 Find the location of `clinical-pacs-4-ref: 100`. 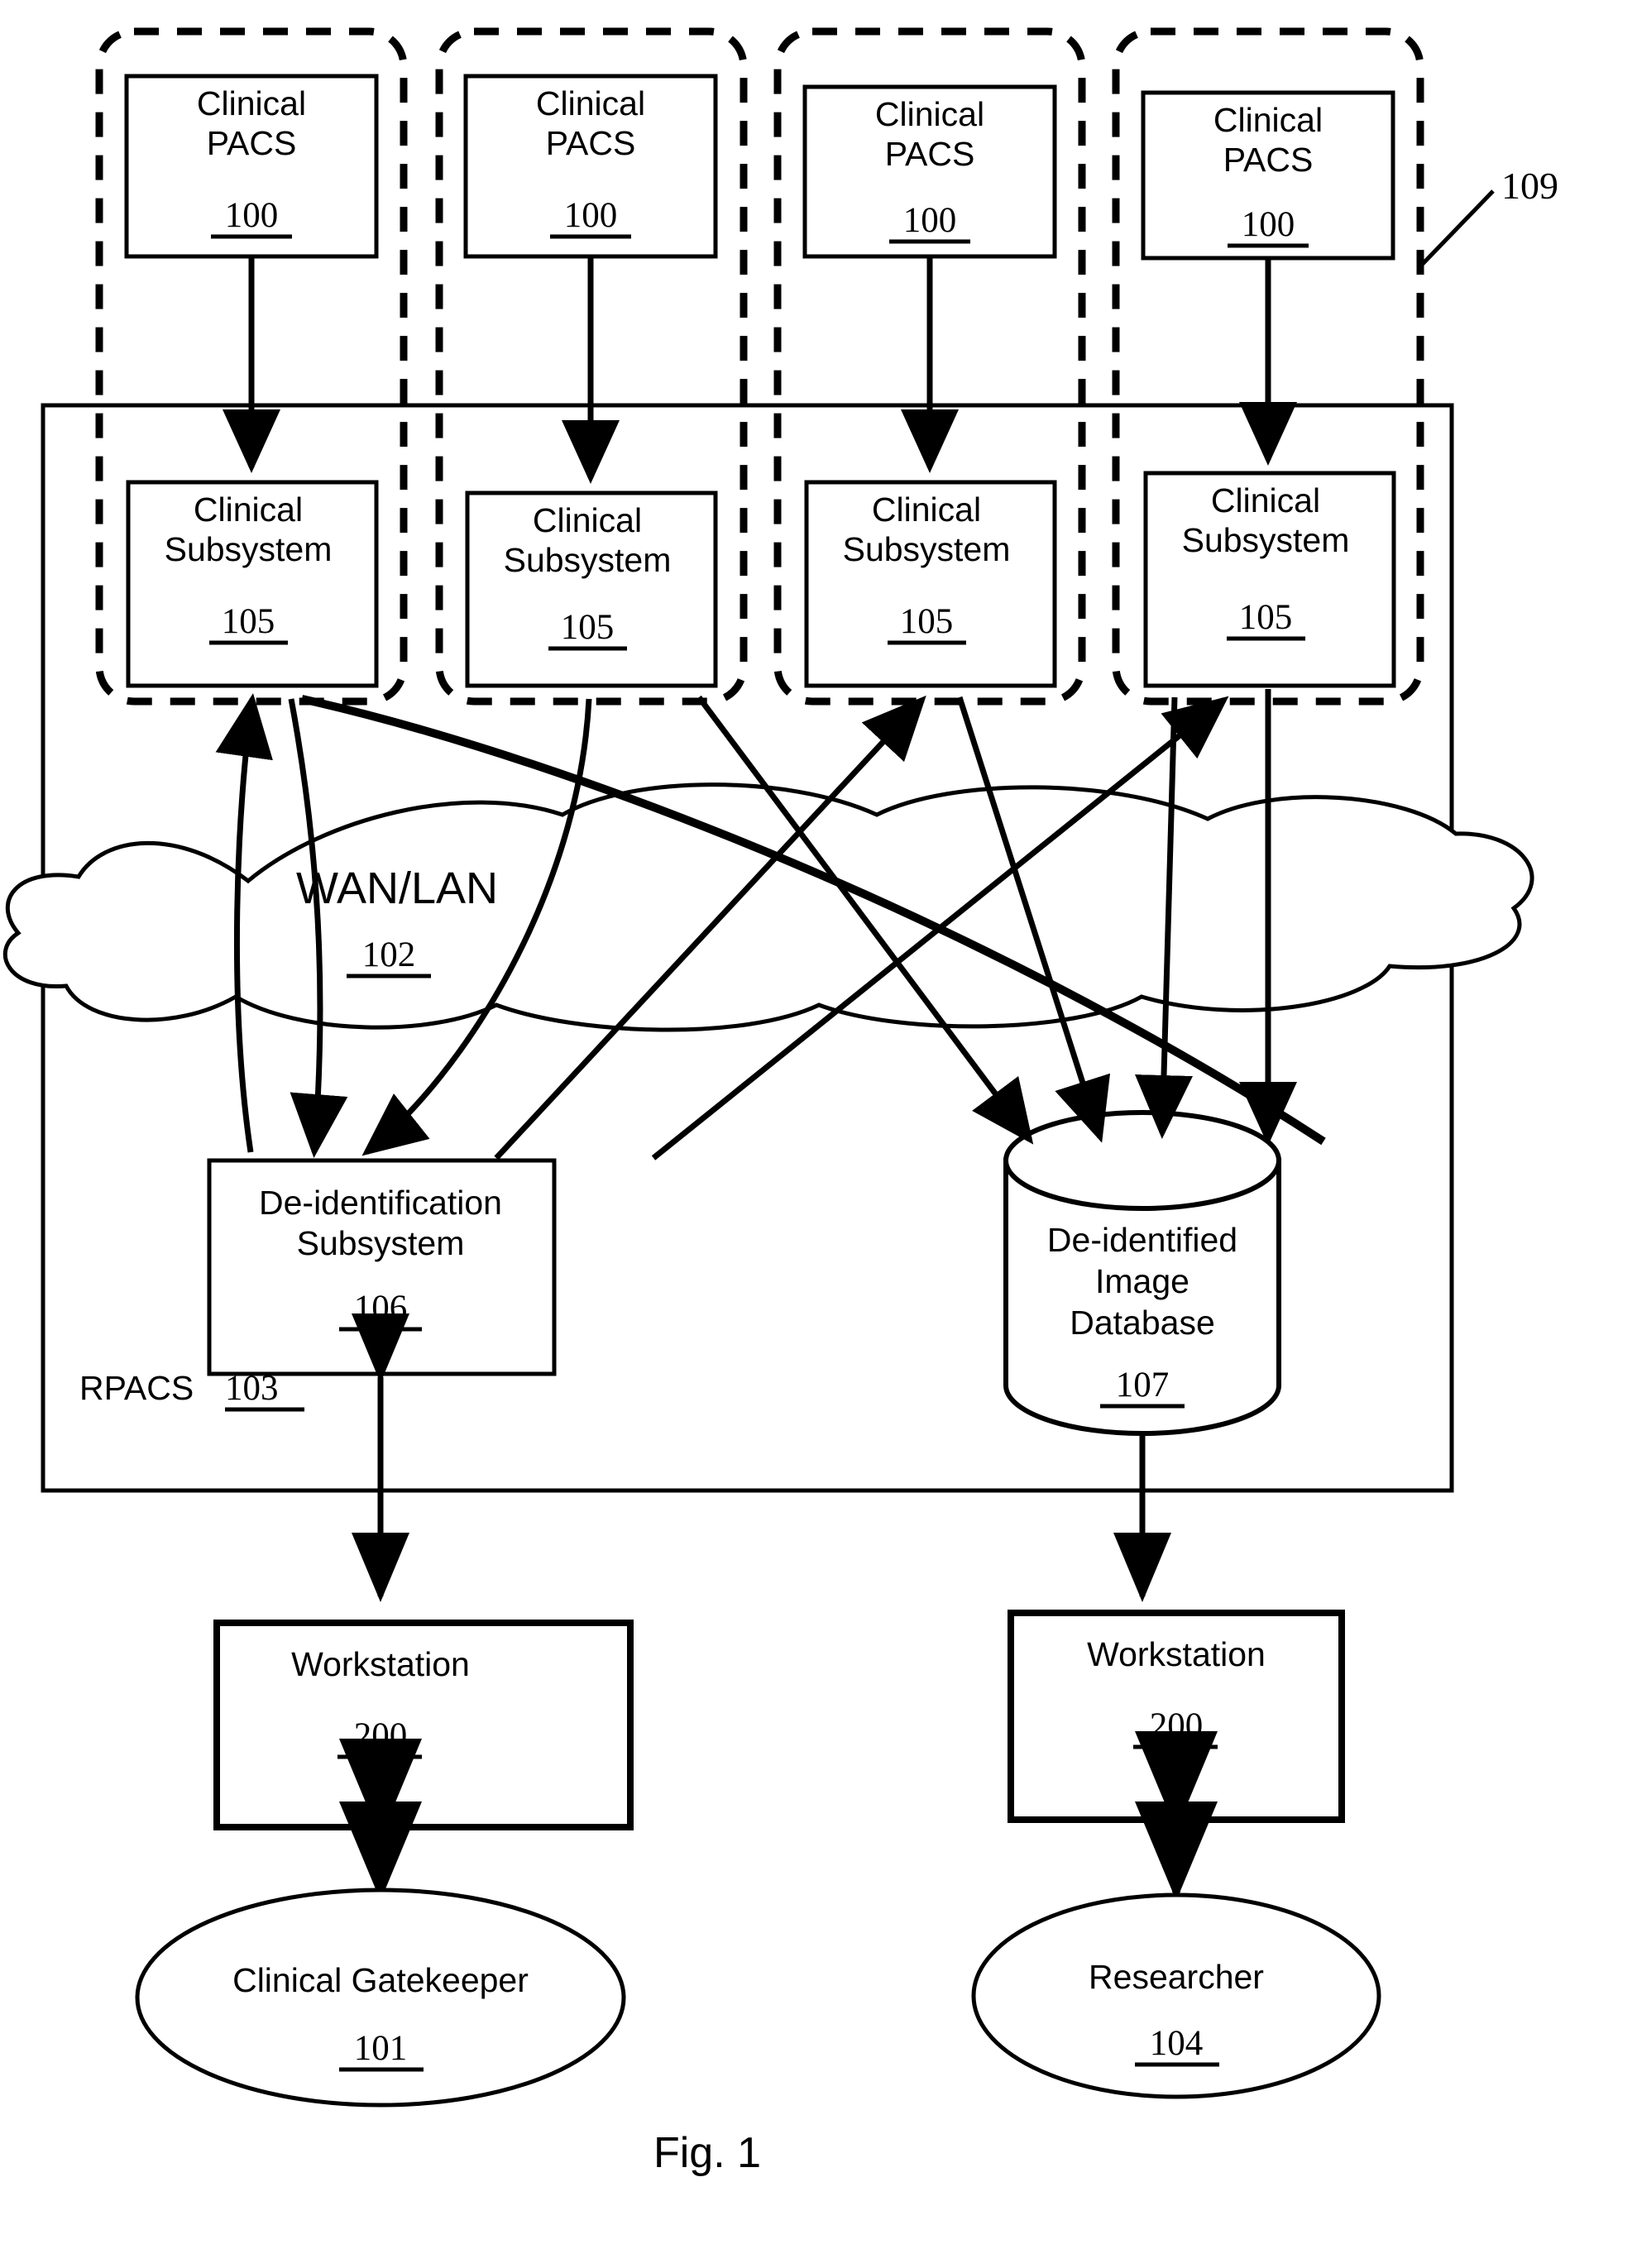

clinical-pacs-4-ref: 100 is located at coordinates (1268, 225).